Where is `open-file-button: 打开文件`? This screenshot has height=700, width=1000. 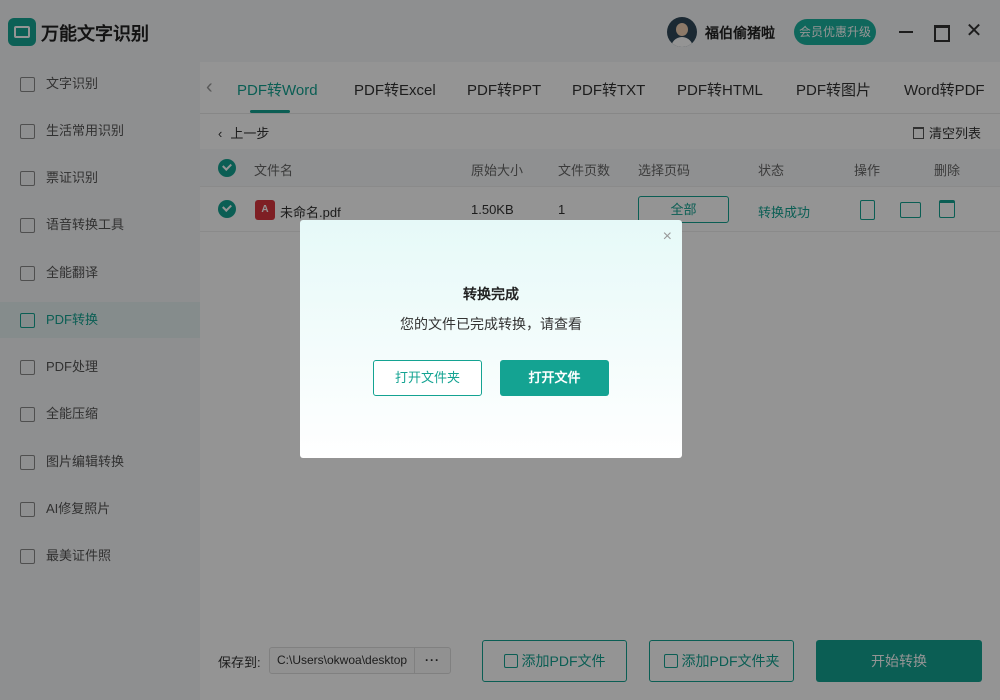 open-file-button: 打开文件 is located at coordinates (554, 378).